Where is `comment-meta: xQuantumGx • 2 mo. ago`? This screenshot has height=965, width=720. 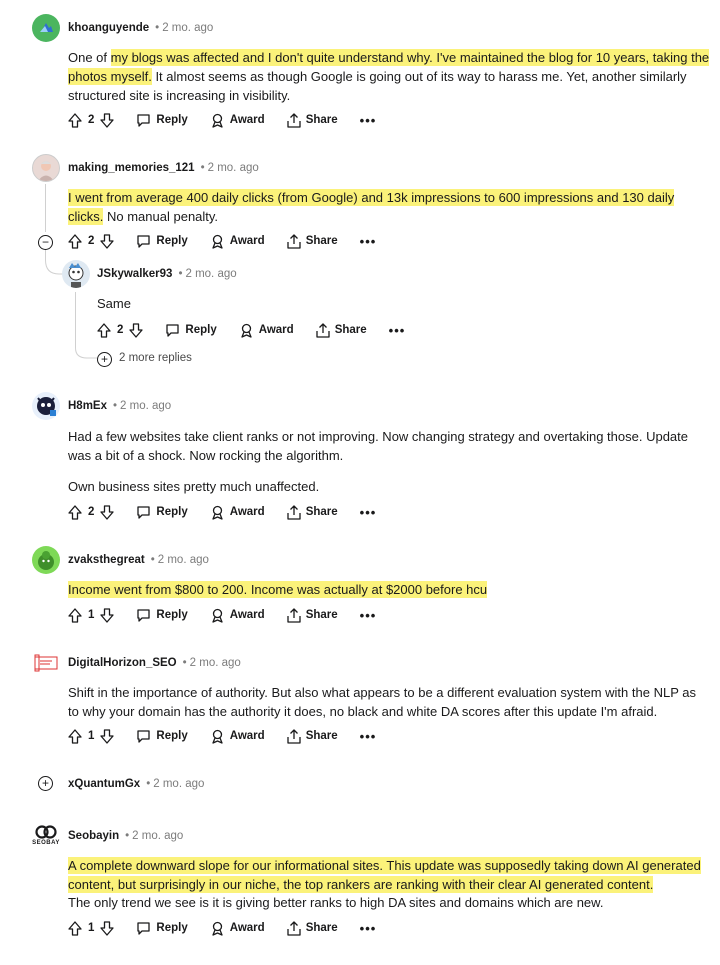 comment-meta: xQuantumGx • 2 mo. ago is located at coordinates (136, 784).